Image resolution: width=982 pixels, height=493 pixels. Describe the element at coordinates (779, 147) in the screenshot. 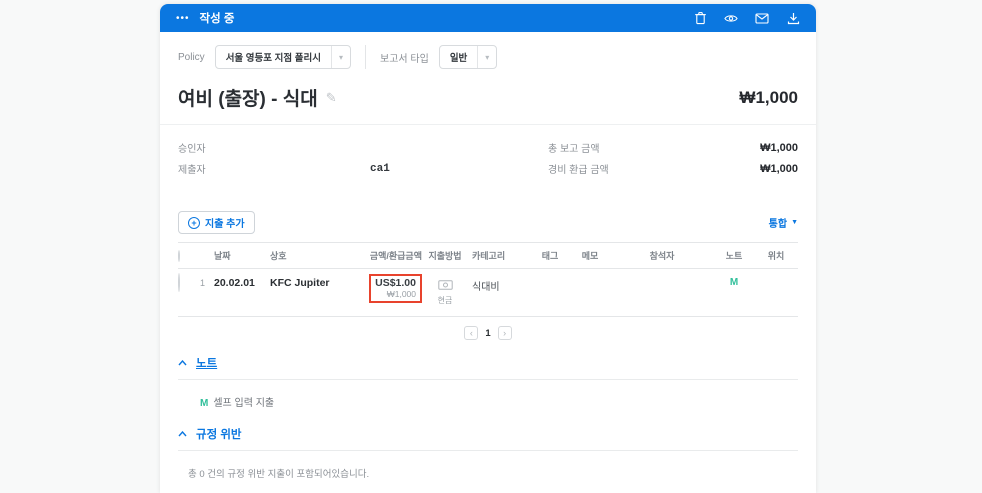

I see `total-reported-value: ₩1,000` at that location.